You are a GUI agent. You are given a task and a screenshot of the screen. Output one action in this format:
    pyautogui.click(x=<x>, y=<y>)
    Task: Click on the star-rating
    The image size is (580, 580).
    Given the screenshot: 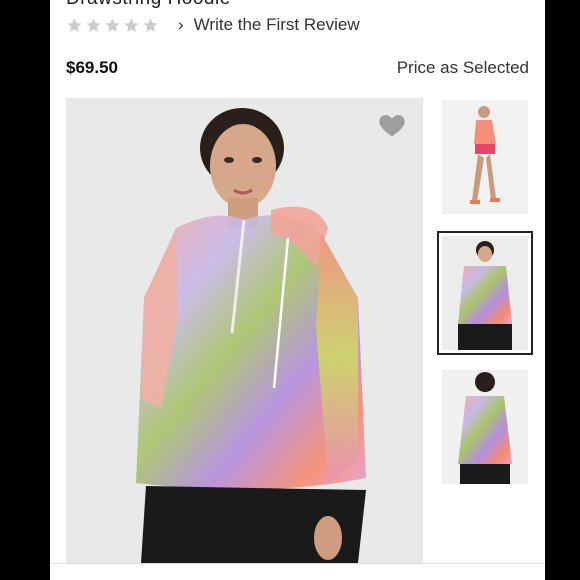 What is the action you would take?
    pyautogui.click(x=112, y=25)
    